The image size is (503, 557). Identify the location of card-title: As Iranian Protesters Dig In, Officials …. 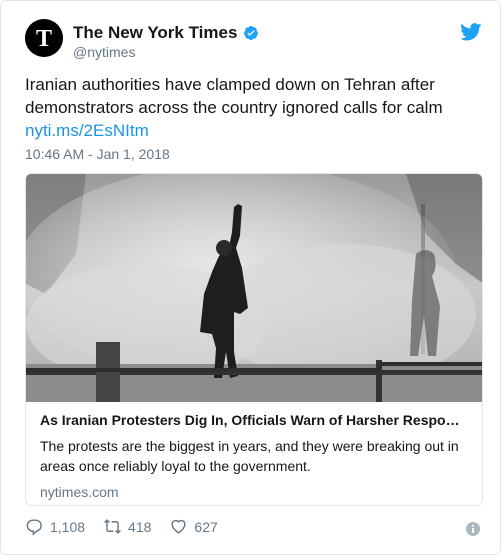
(255, 420).